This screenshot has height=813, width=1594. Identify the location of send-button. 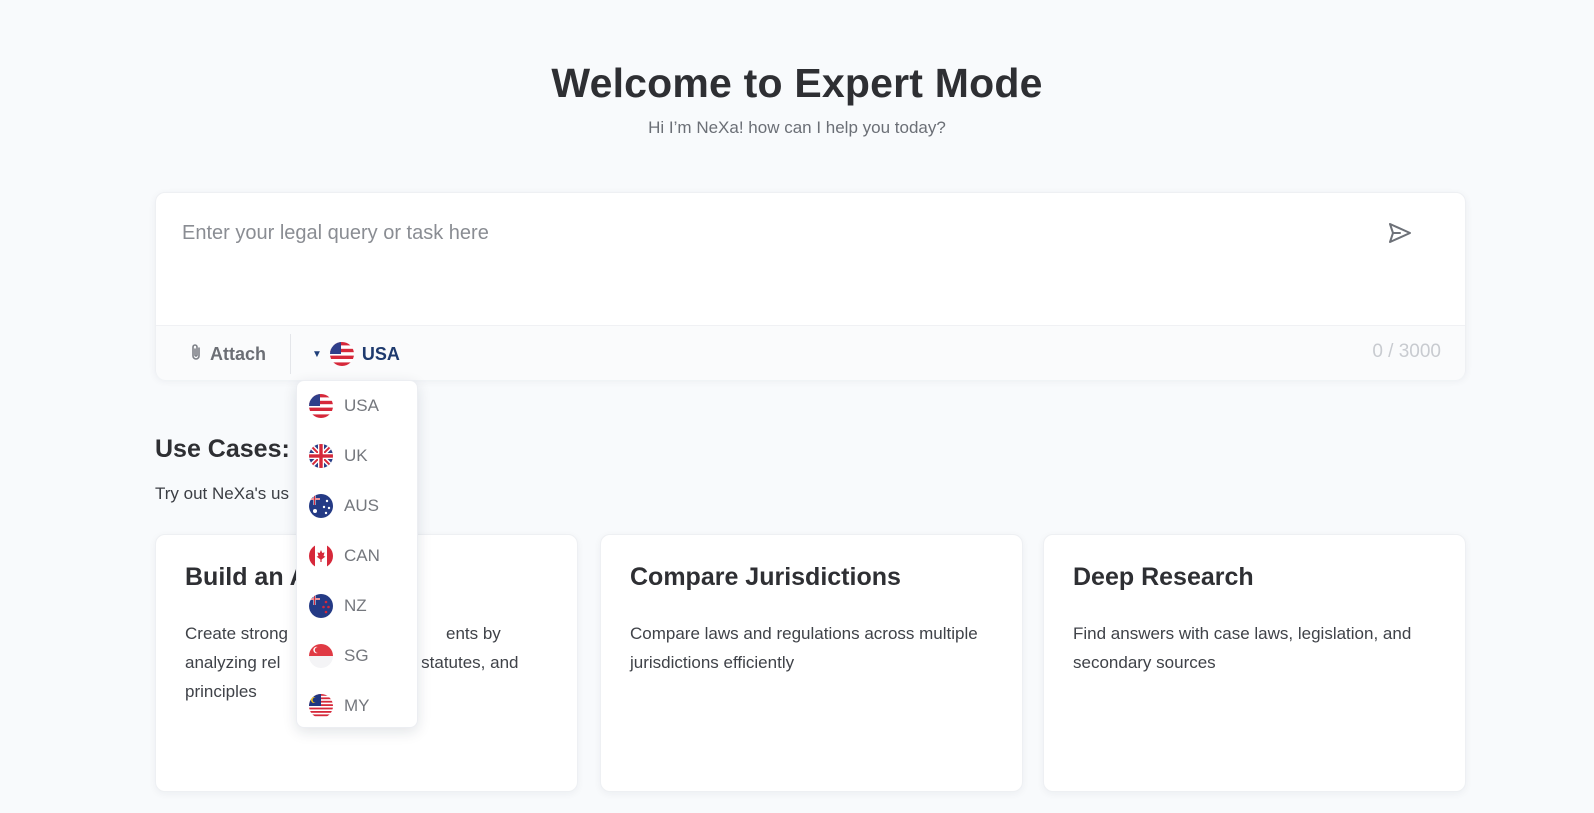
(1400, 235).